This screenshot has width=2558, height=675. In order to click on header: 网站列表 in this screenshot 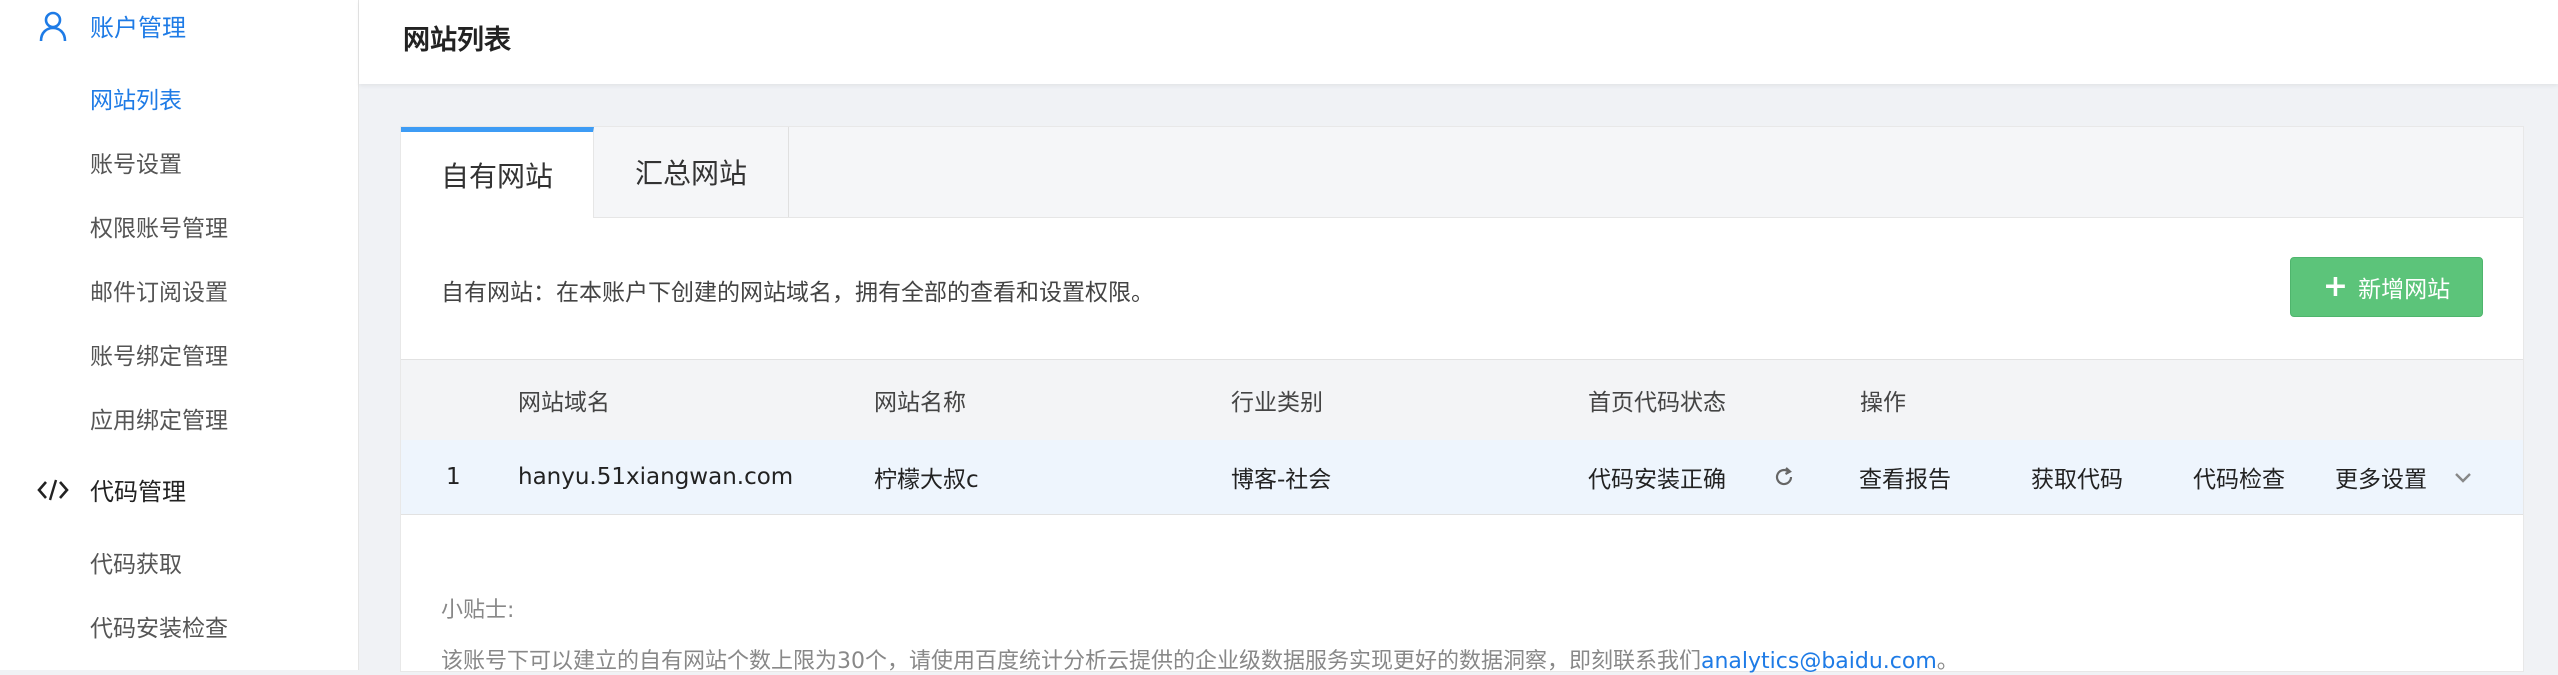, I will do `click(1458, 42)`.